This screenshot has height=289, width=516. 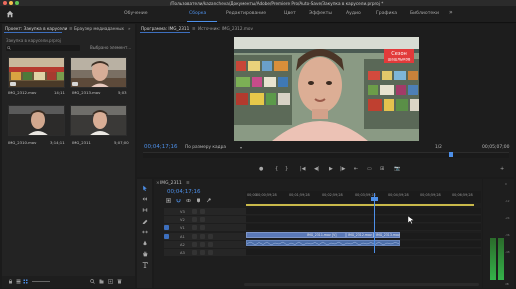 I want to click on snap-icon, so click(x=178, y=200).